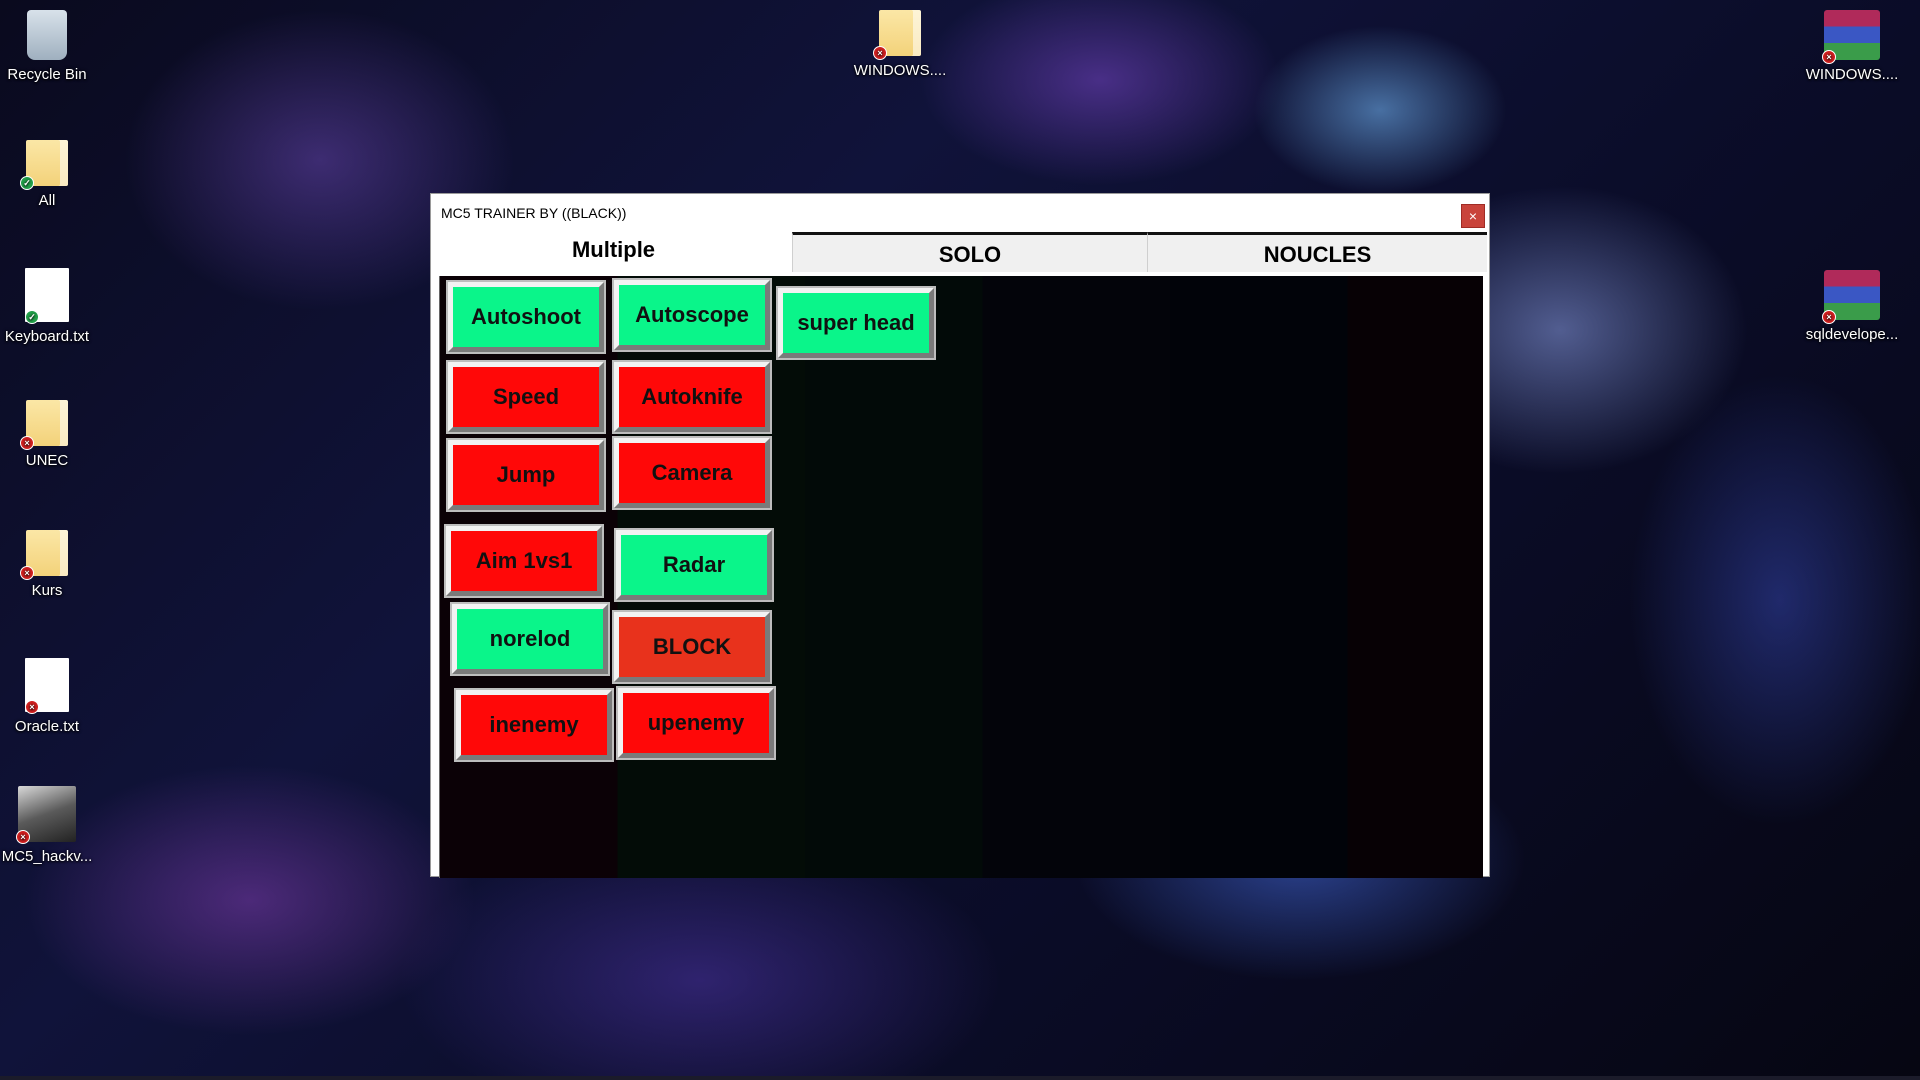 The width and height of the screenshot is (1920, 1080). I want to click on button-label: BLOCK, so click(692, 646).